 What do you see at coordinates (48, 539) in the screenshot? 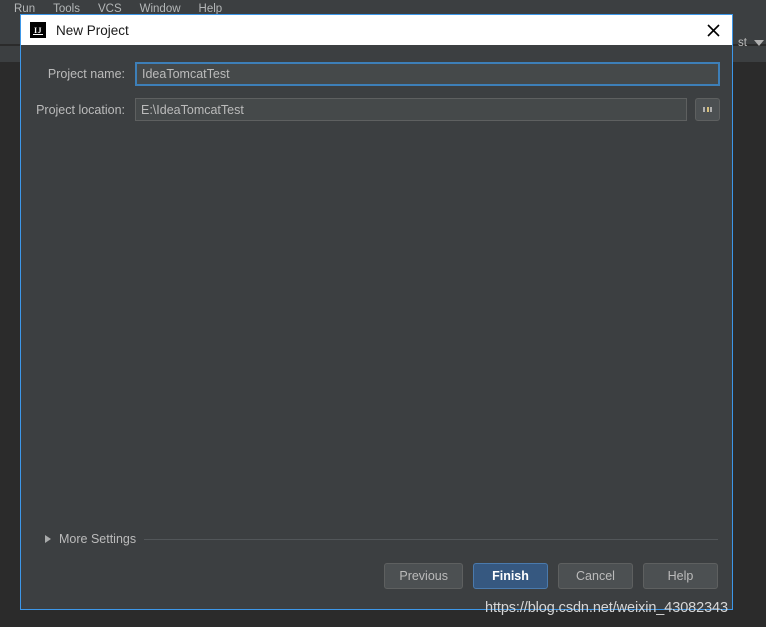
I see `chevron-right-icon` at bounding box center [48, 539].